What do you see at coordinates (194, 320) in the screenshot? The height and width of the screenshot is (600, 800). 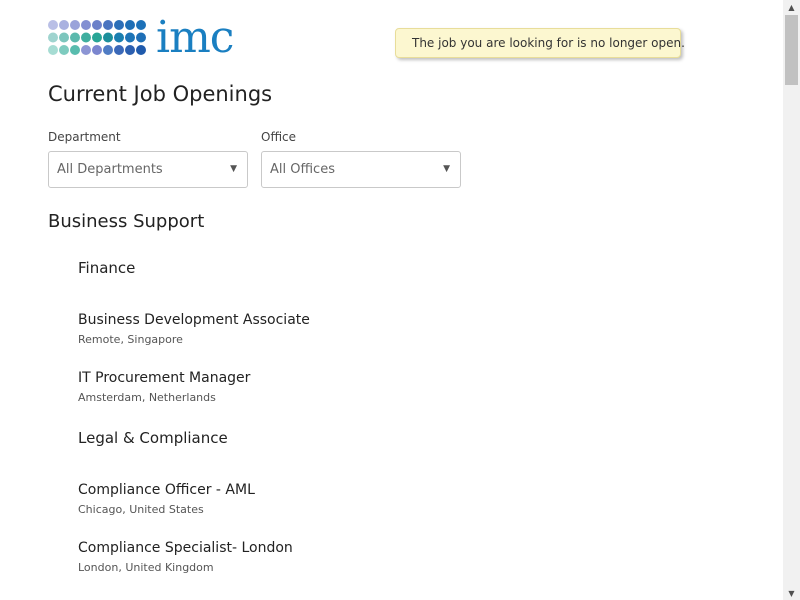 I see `job-title-link: Business Development Associate` at bounding box center [194, 320].